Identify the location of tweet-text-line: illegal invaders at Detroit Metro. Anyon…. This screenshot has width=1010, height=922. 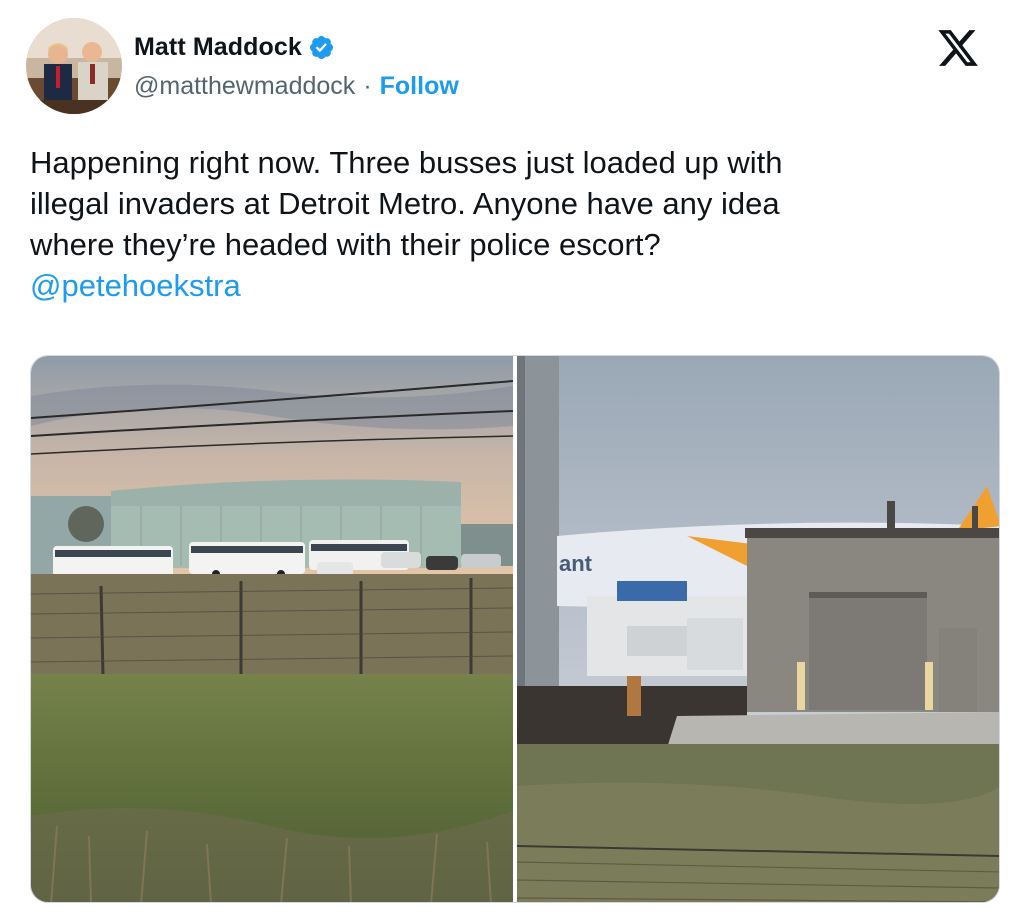
(405, 203).